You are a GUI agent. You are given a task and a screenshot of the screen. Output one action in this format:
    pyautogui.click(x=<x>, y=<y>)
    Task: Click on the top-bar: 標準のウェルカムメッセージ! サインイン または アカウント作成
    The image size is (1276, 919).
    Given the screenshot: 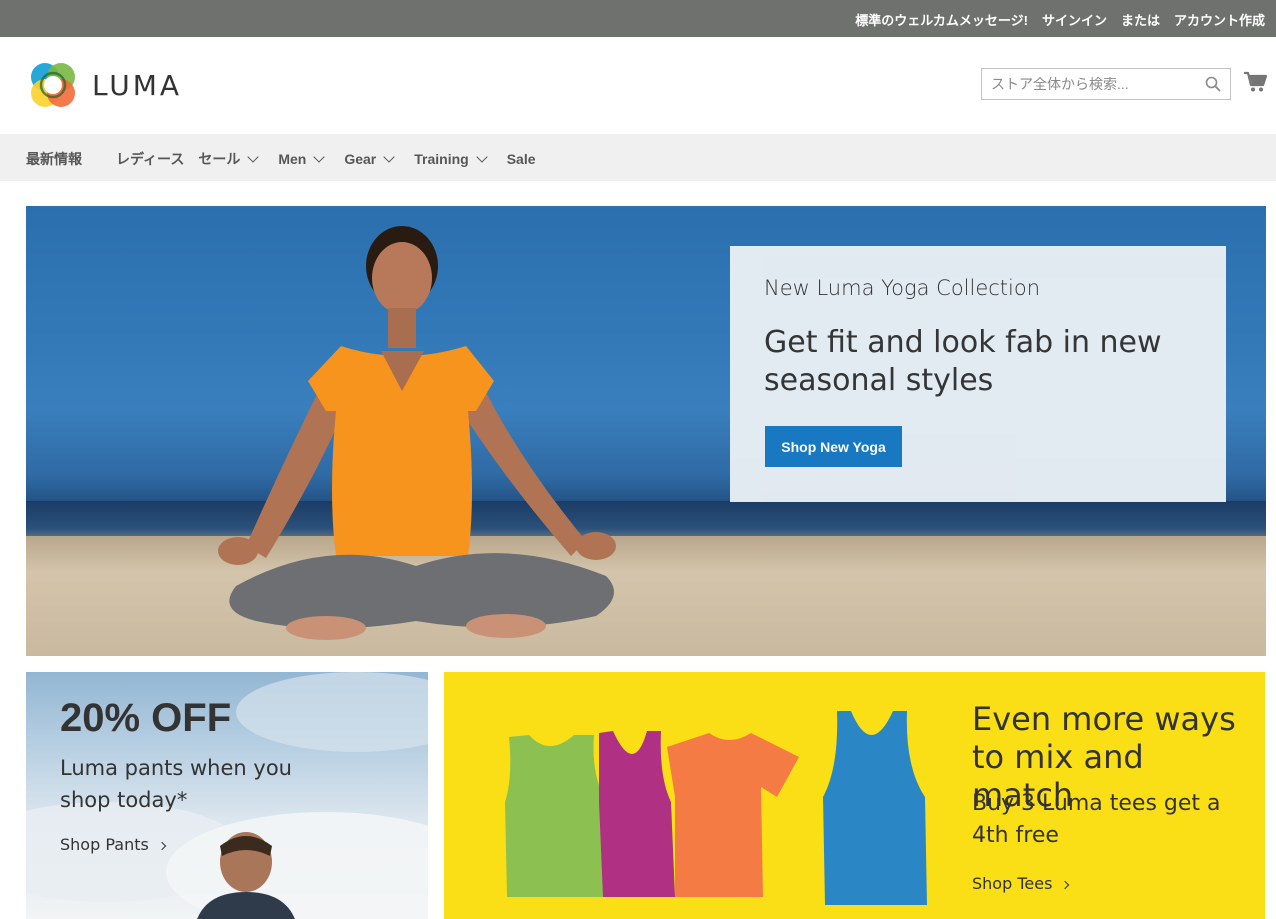 What is the action you would take?
    pyautogui.click(x=638, y=18)
    